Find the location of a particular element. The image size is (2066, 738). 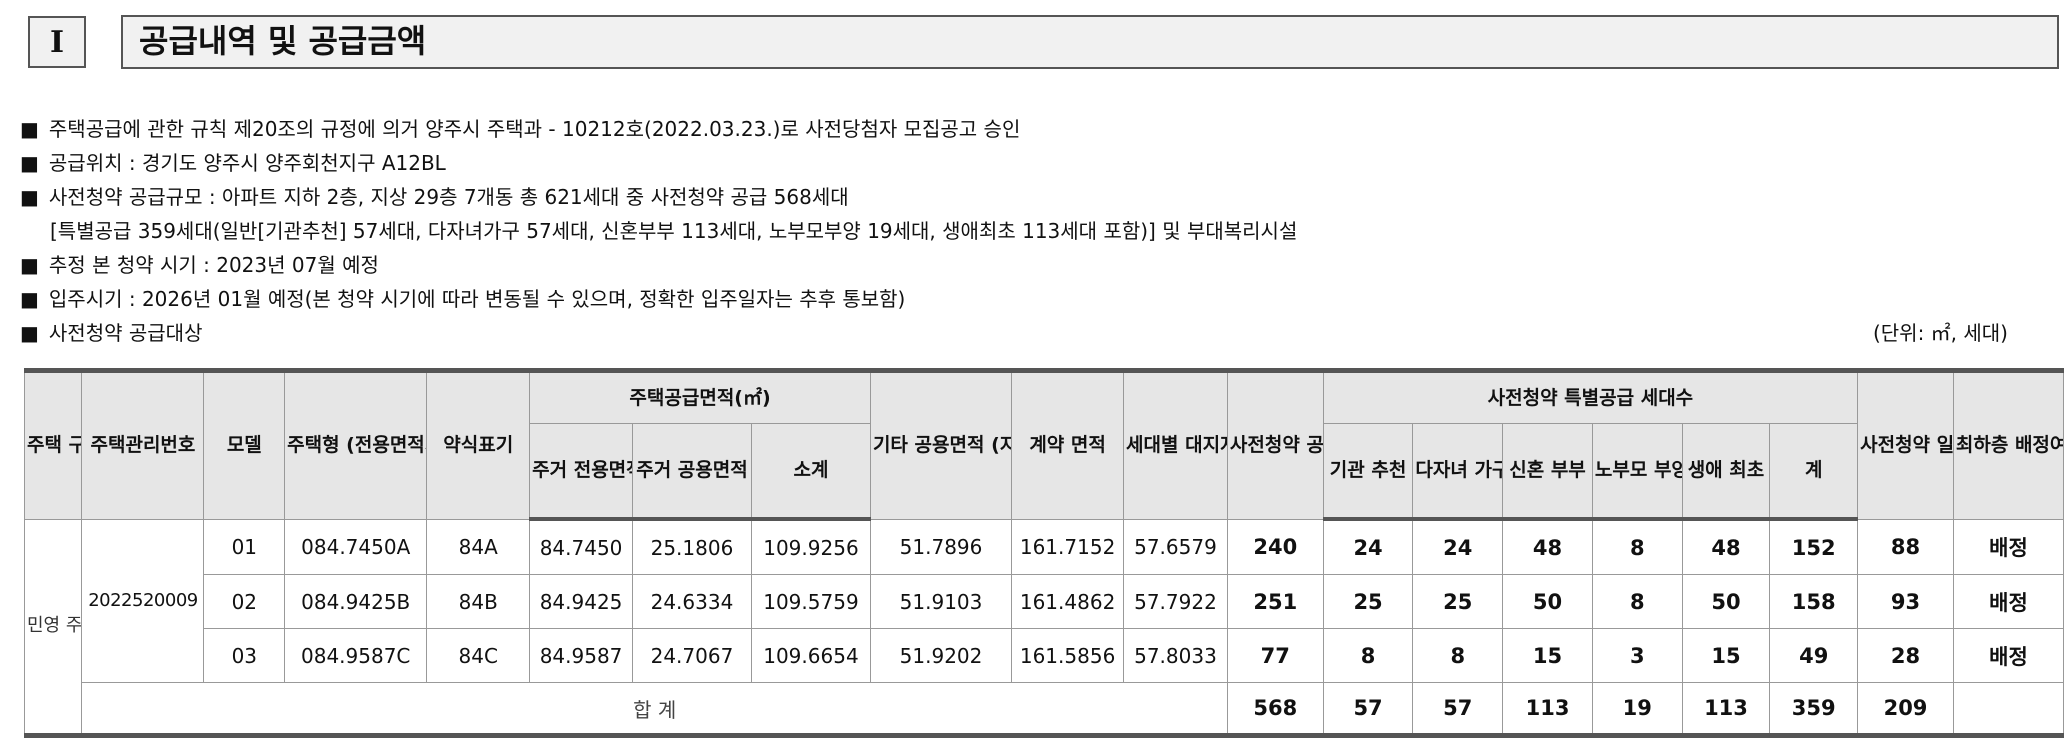

other-common-cell: 51.9103 is located at coordinates (941, 601).